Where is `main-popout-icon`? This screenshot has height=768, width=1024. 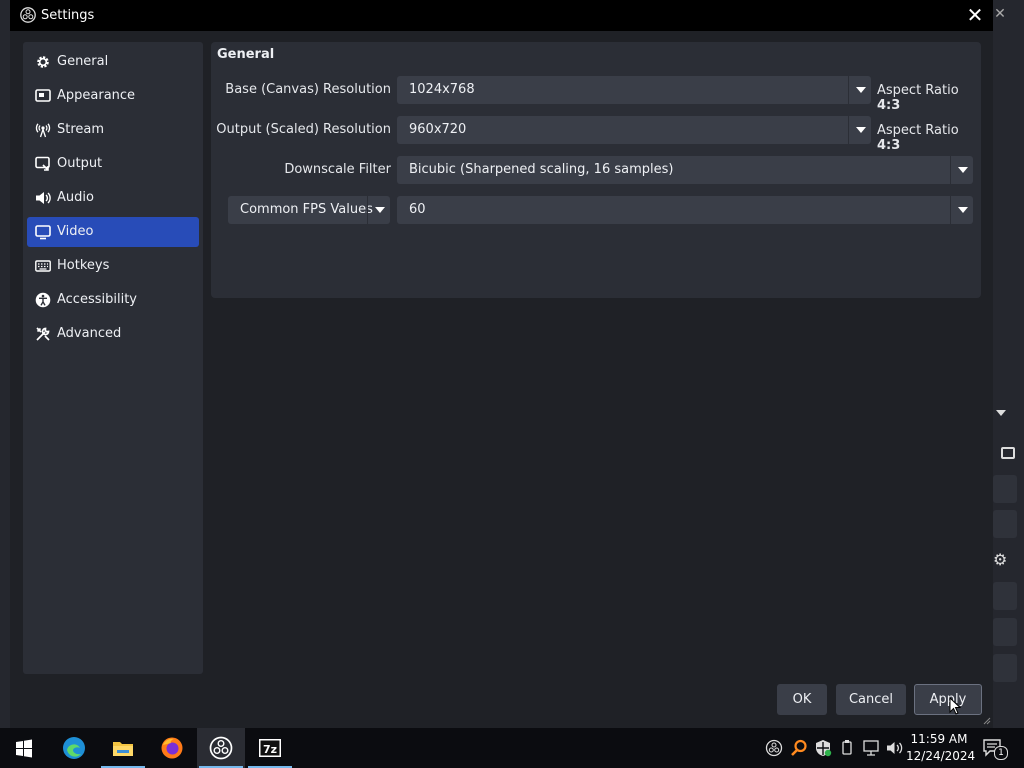
main-popout-icon is located at coordinates (1008, 453).